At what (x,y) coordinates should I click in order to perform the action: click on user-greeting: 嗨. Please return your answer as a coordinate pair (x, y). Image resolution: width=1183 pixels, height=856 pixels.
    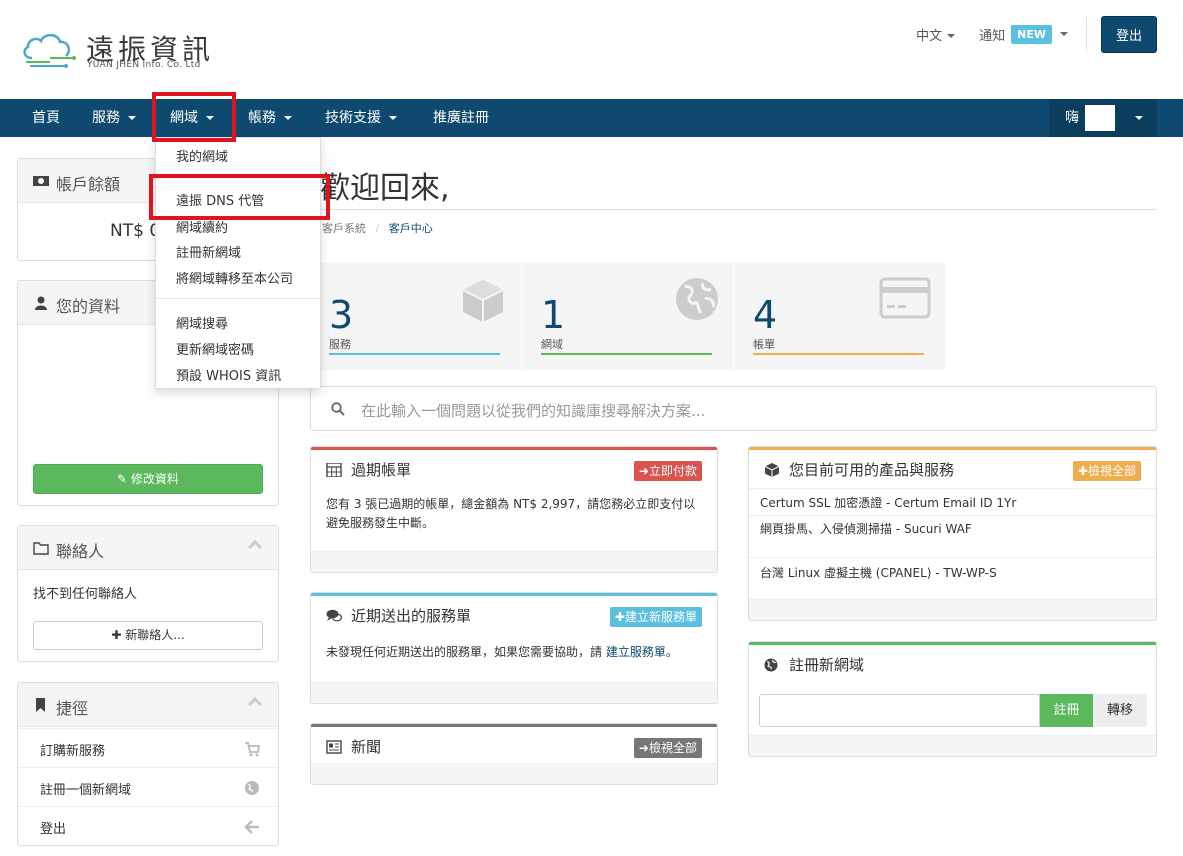
    Looking at the image, I should click on (1072, 118).